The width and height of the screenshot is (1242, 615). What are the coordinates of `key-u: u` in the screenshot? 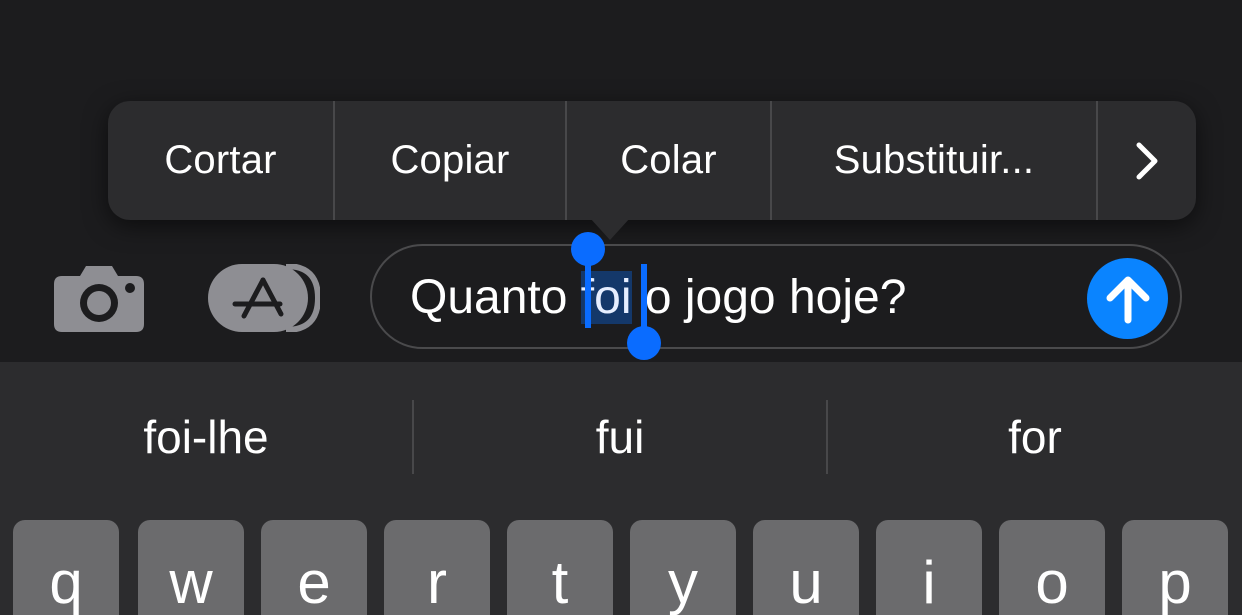 It's located at (806, 567).